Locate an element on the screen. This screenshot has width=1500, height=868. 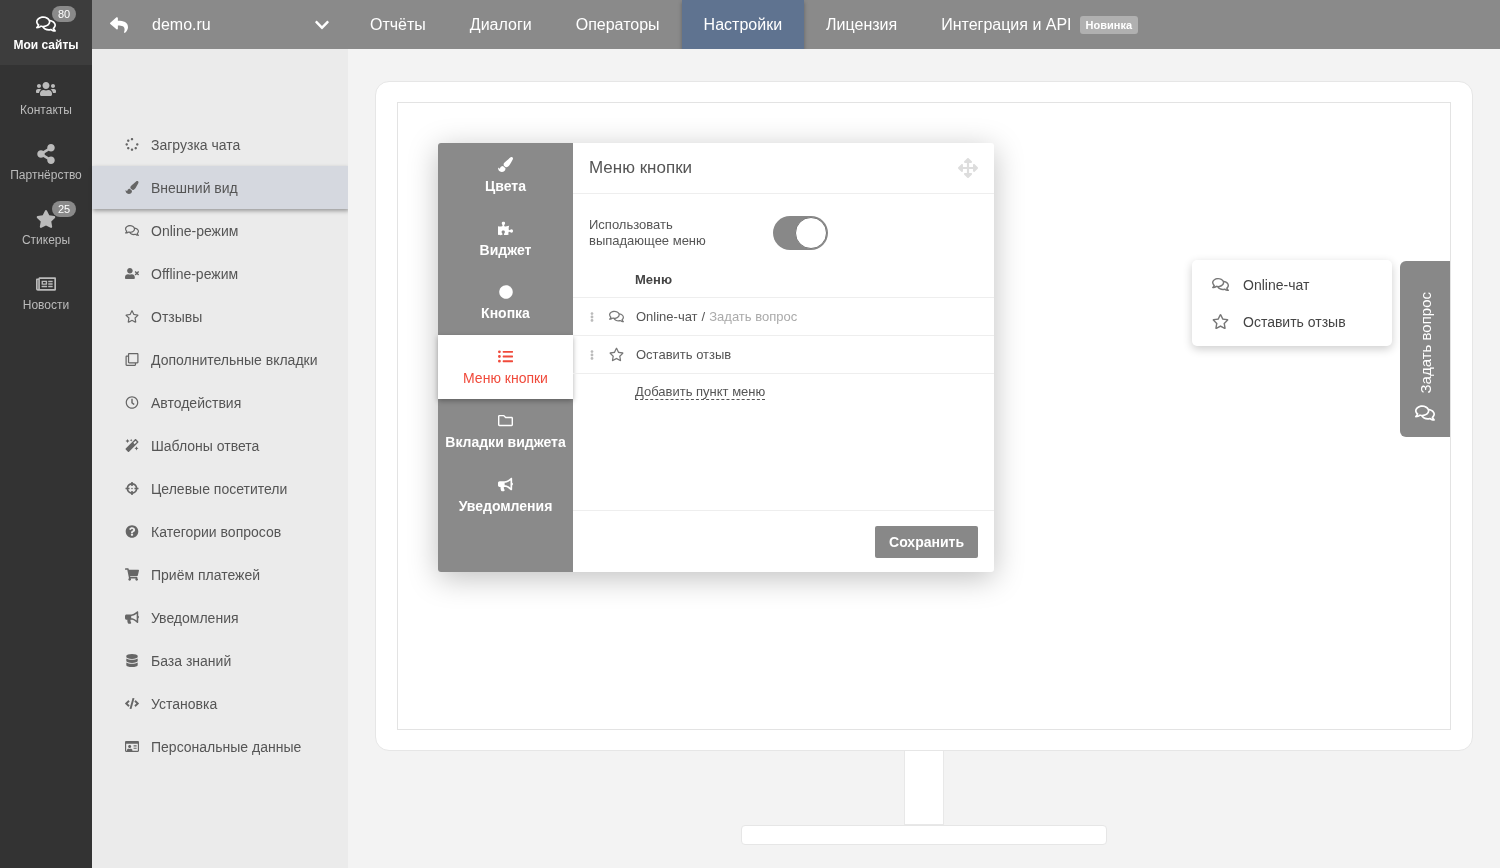
settings-menu-item: Загрузка чата is located at coordinates (220, 144).